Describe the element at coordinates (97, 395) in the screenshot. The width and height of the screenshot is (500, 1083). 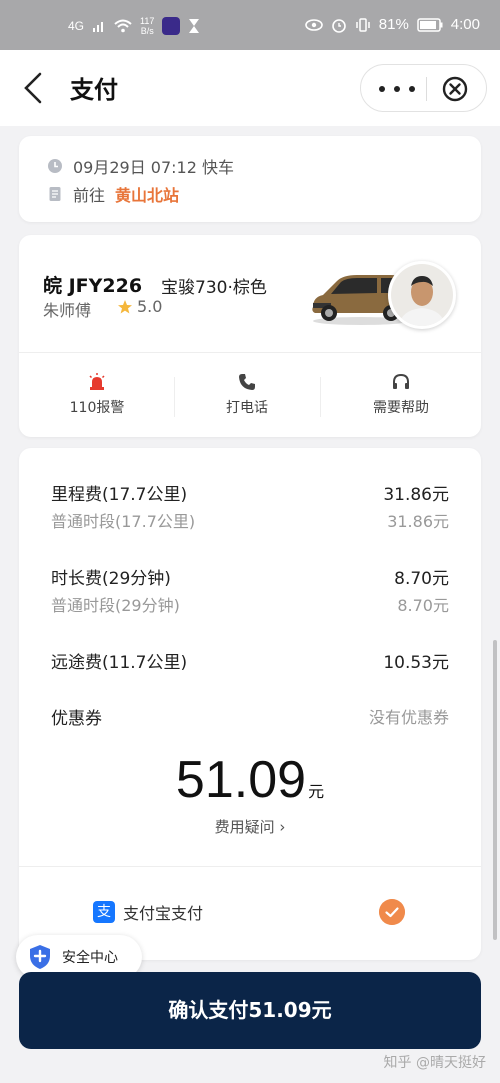
I see `call-police-button: 110报警` at that location.